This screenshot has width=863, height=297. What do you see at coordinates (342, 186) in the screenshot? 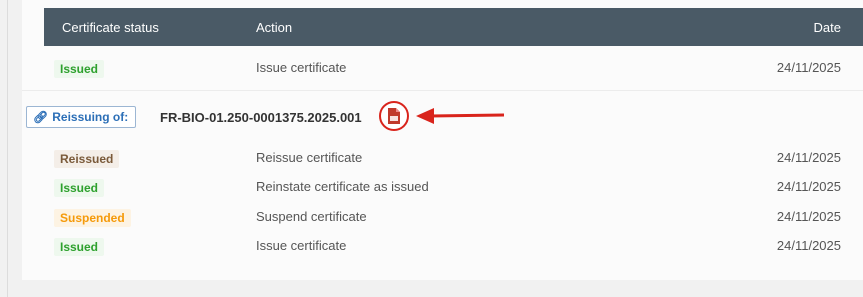
I see `action-text: Reinstate certificate as issued` at bounding box center [342, 186].